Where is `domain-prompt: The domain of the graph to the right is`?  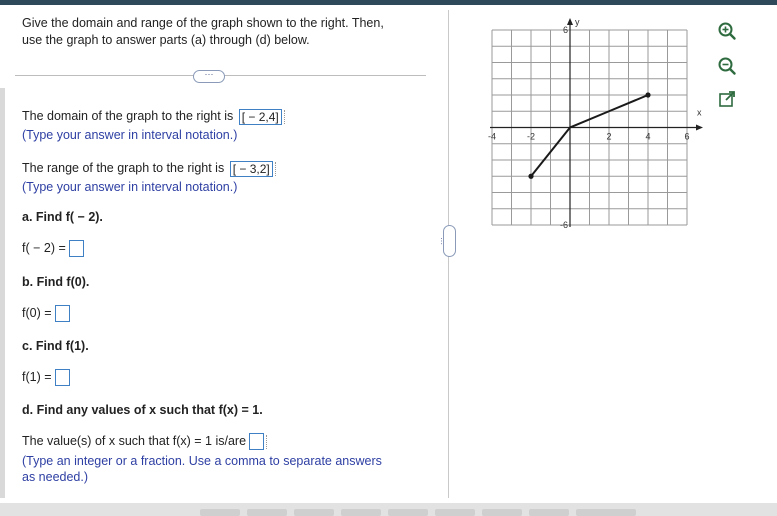 domain-prompt: The domain of the graph to the right is is located at coordinates (128, 116).